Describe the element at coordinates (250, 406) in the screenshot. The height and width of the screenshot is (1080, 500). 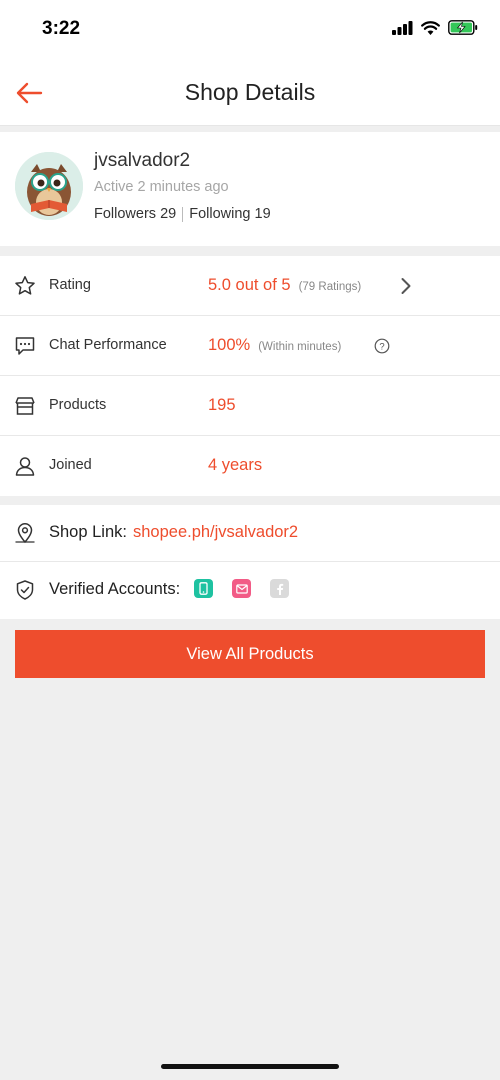
I see `stat-row-products: Products 195` at that location.